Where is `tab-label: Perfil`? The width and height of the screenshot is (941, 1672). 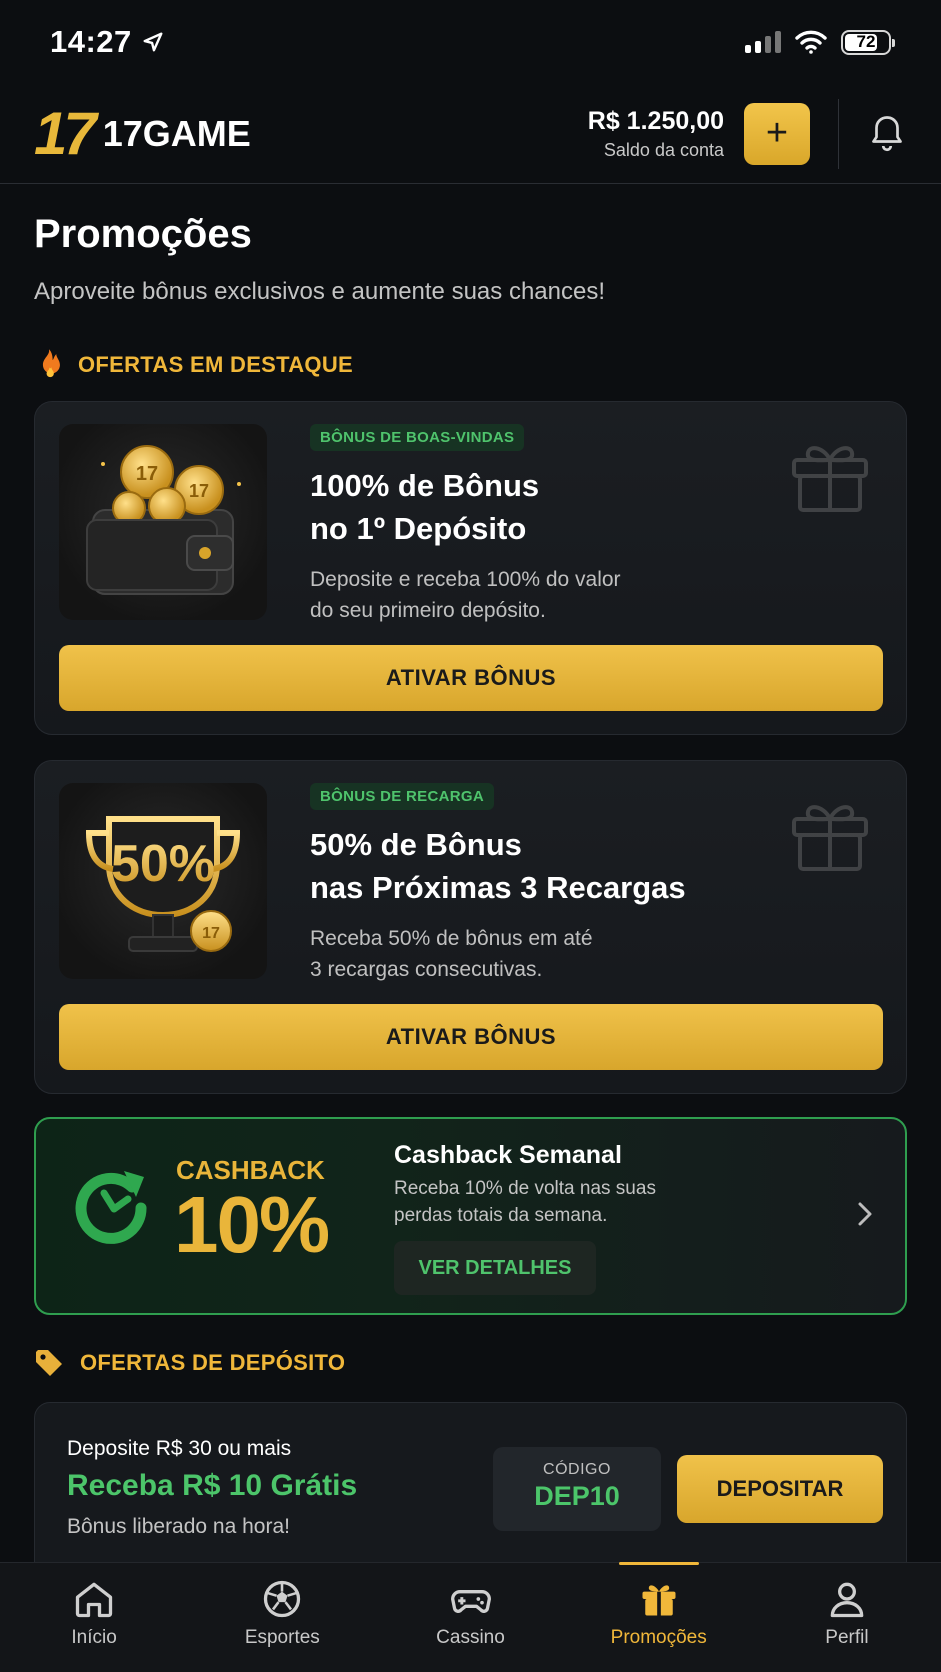 tab-label: Perfil is located at coordinates (847, 1637).